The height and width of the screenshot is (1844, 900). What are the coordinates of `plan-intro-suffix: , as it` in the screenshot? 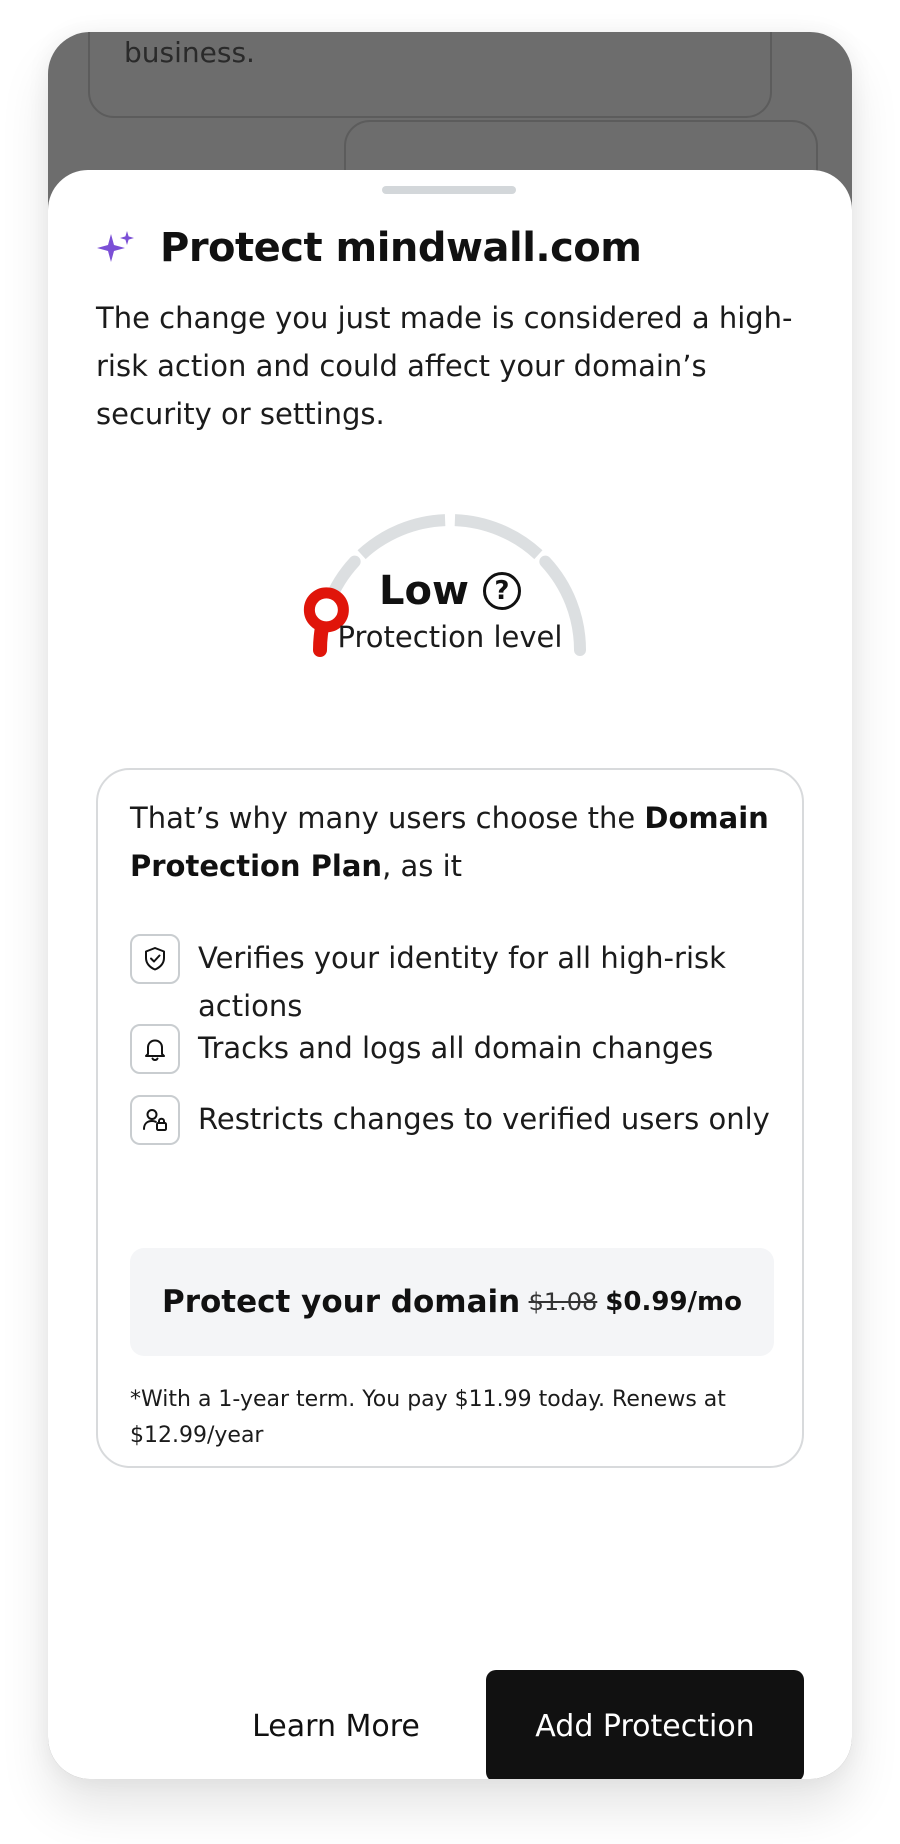 It's located at (422, 866).